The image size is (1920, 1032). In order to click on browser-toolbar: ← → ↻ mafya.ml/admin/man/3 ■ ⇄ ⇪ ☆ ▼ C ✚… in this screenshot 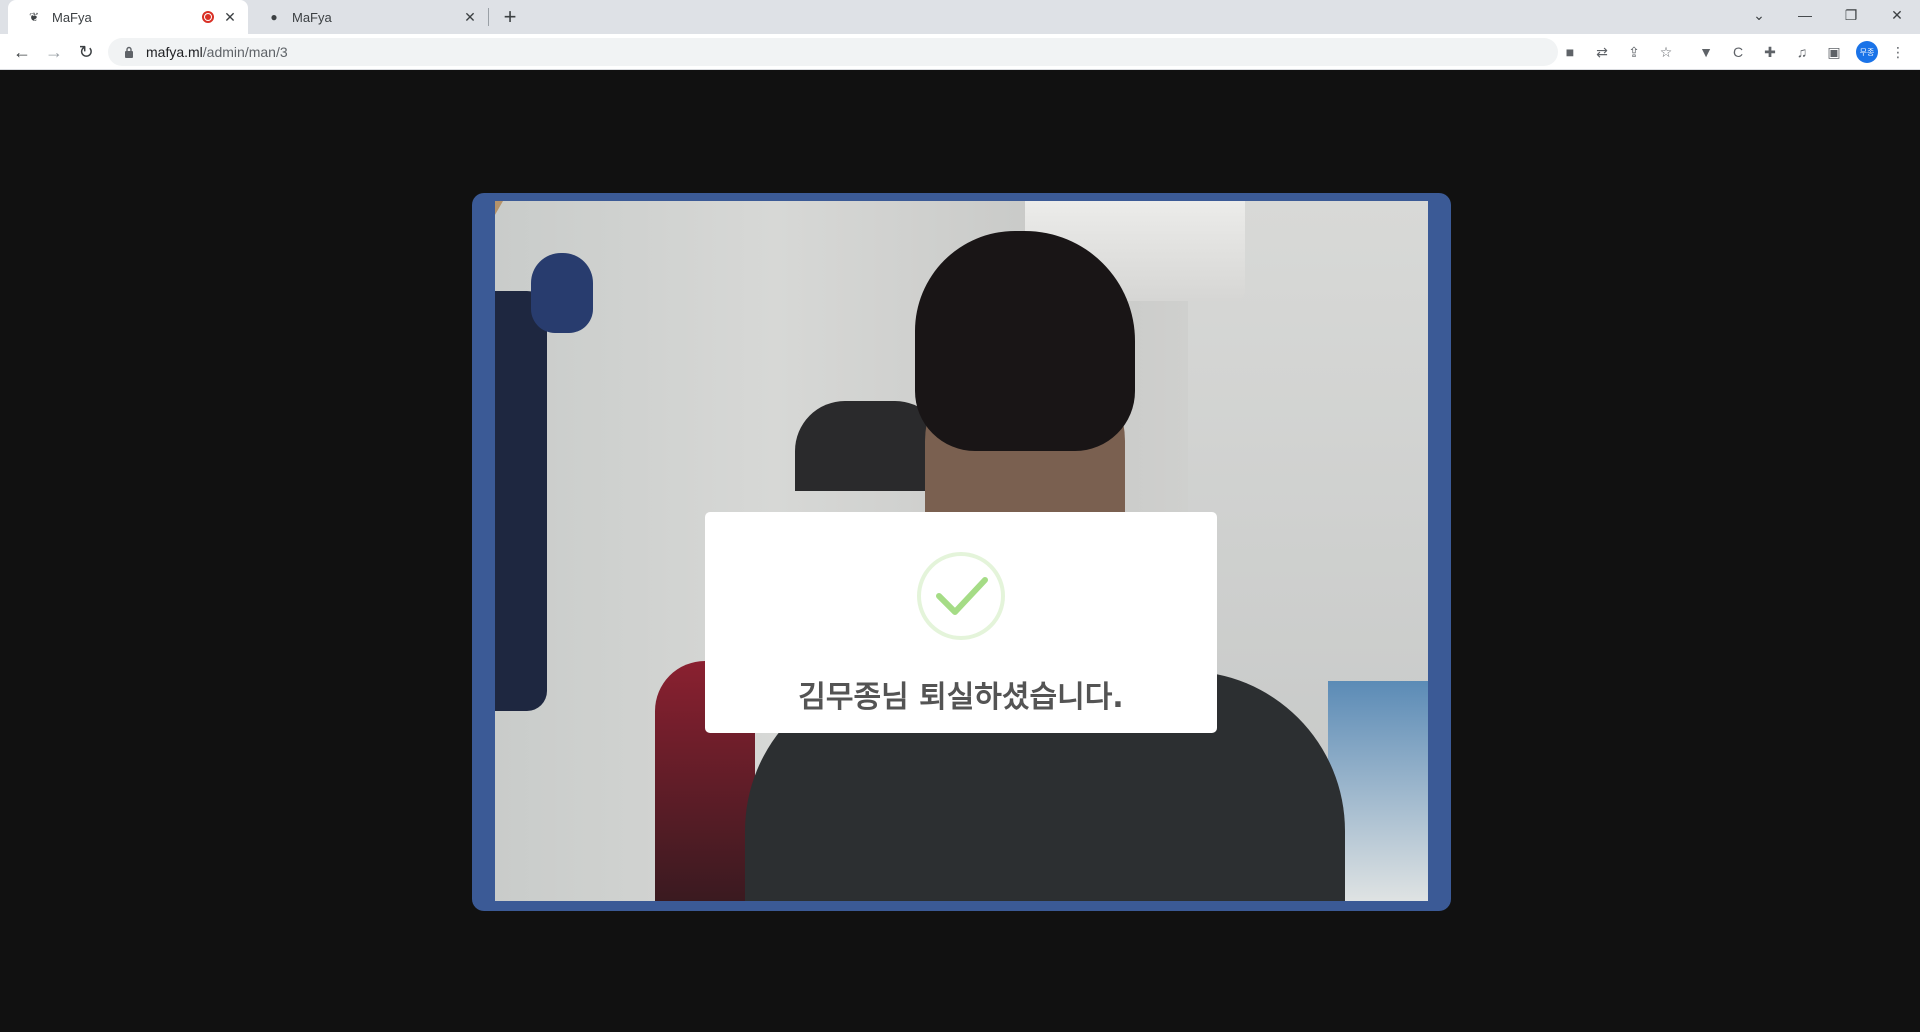, I will do `click(960, 52)`.